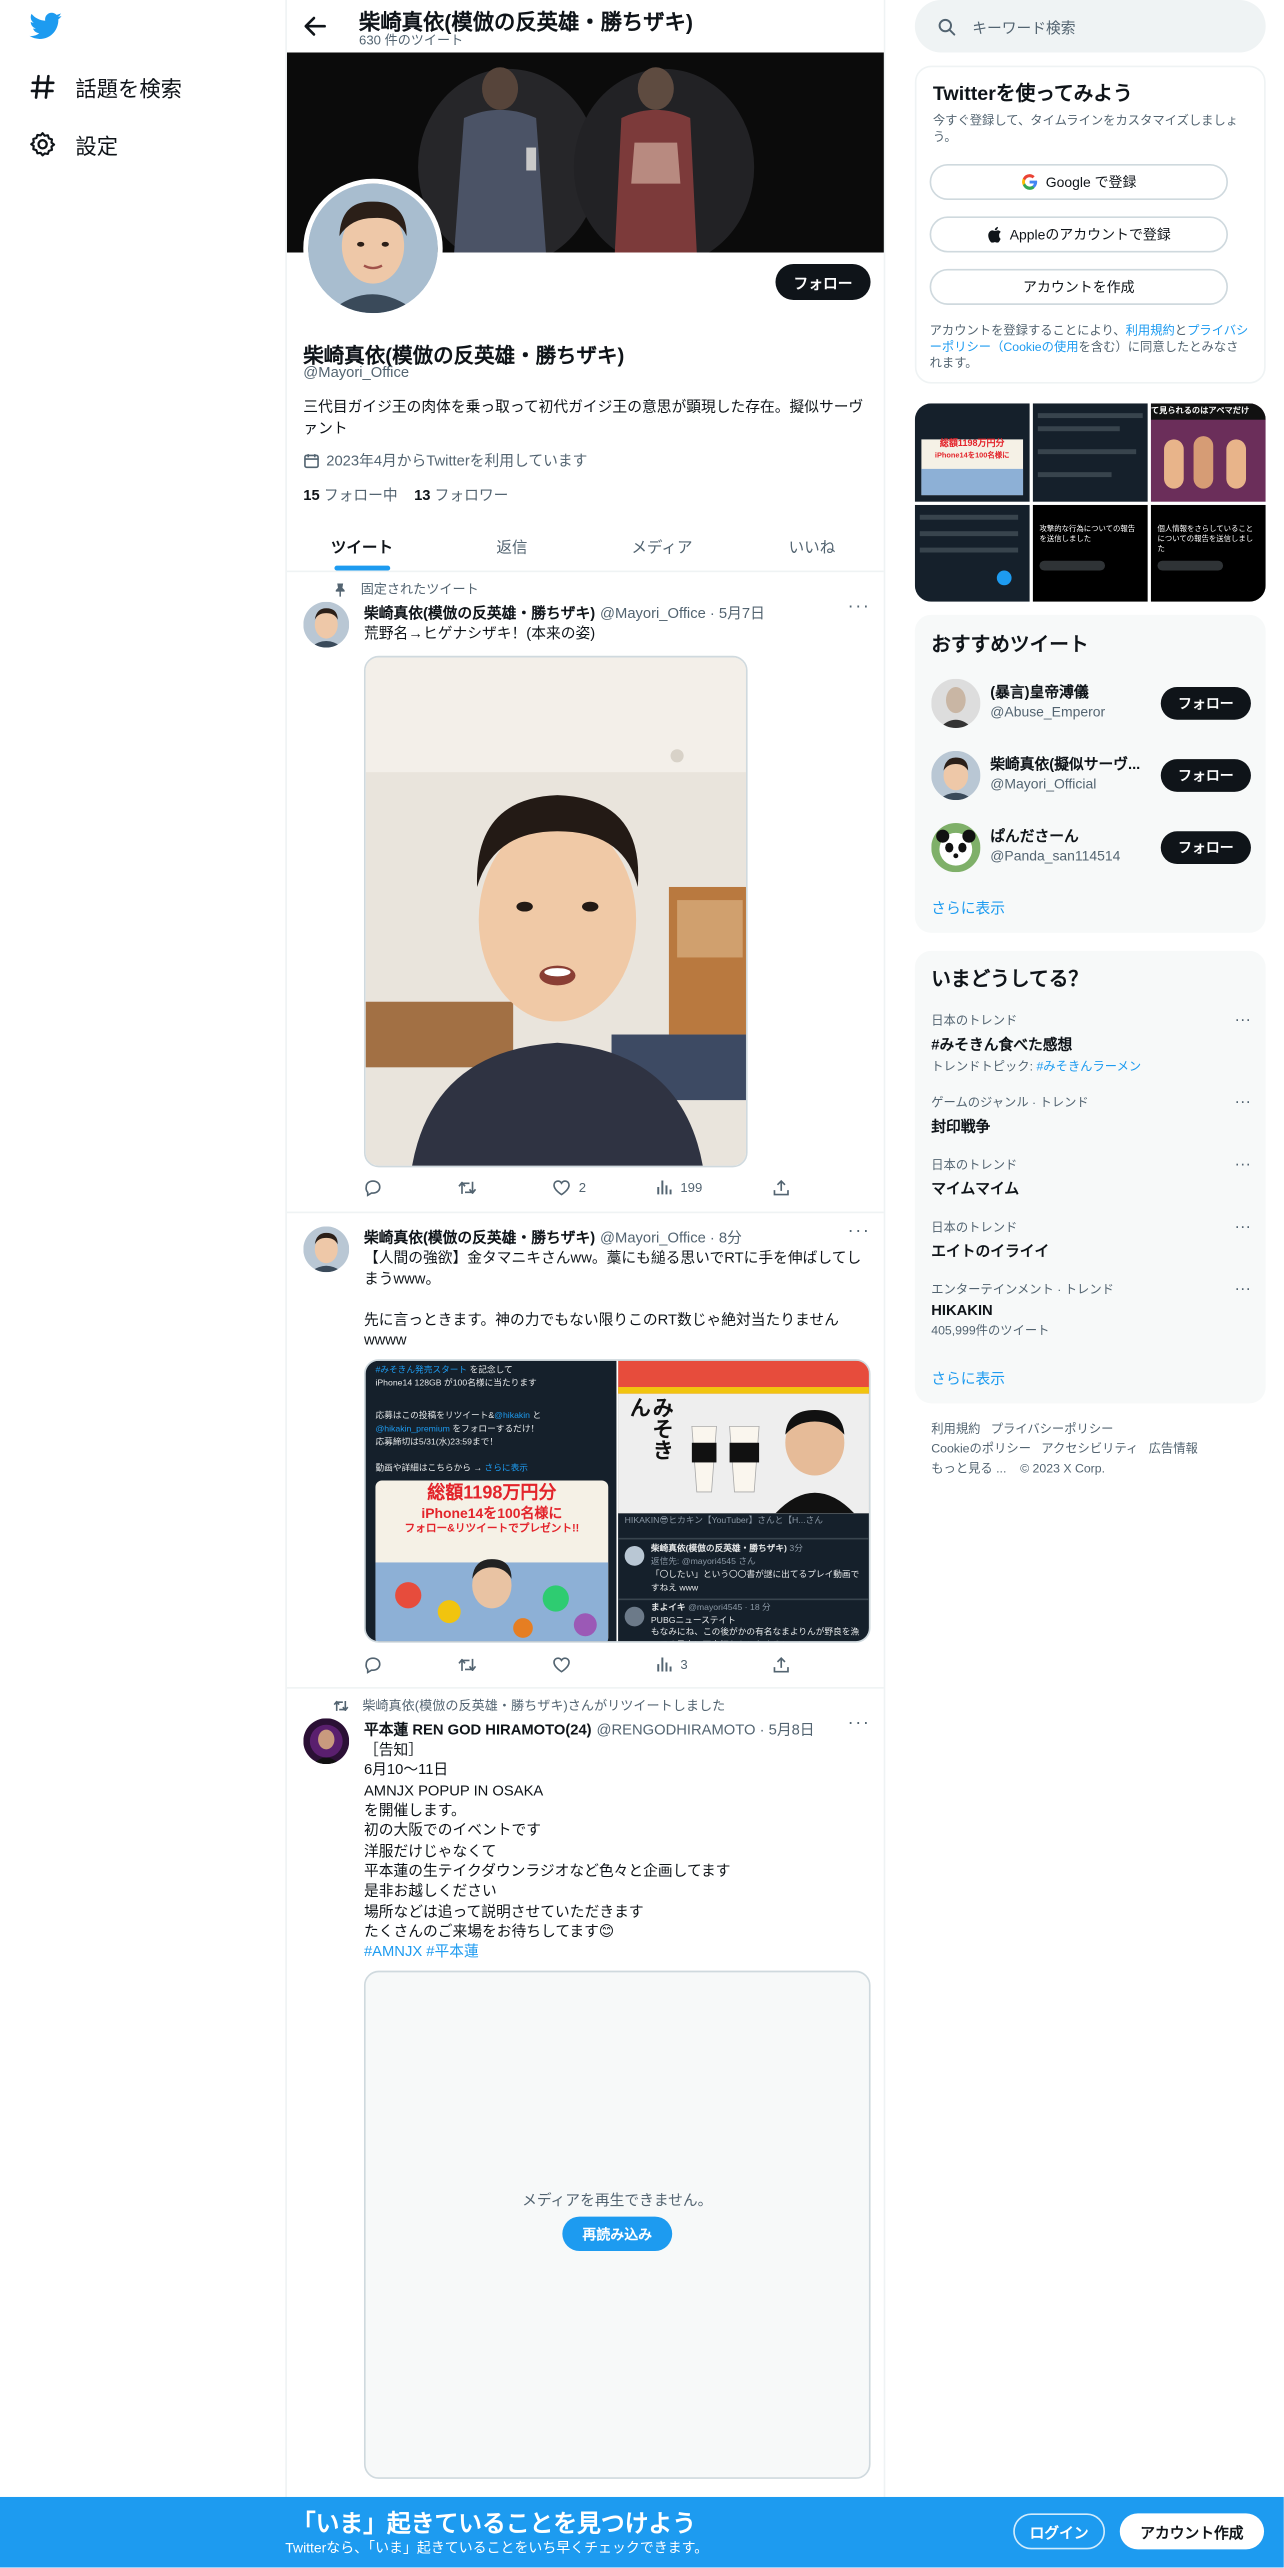 This screenshot has height=2568, width=1284. I want to click on recommended-account: (暴言)皇帝溥儀 @Abuse_Emperor フォロー, so click(1091, 703).